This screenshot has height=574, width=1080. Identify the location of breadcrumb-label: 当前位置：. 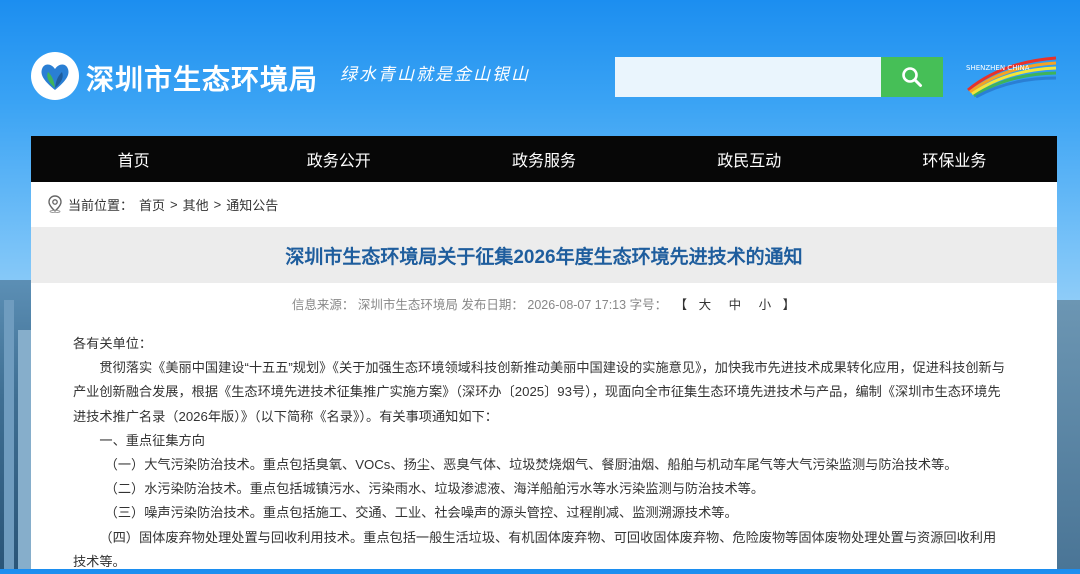
(101, 205).